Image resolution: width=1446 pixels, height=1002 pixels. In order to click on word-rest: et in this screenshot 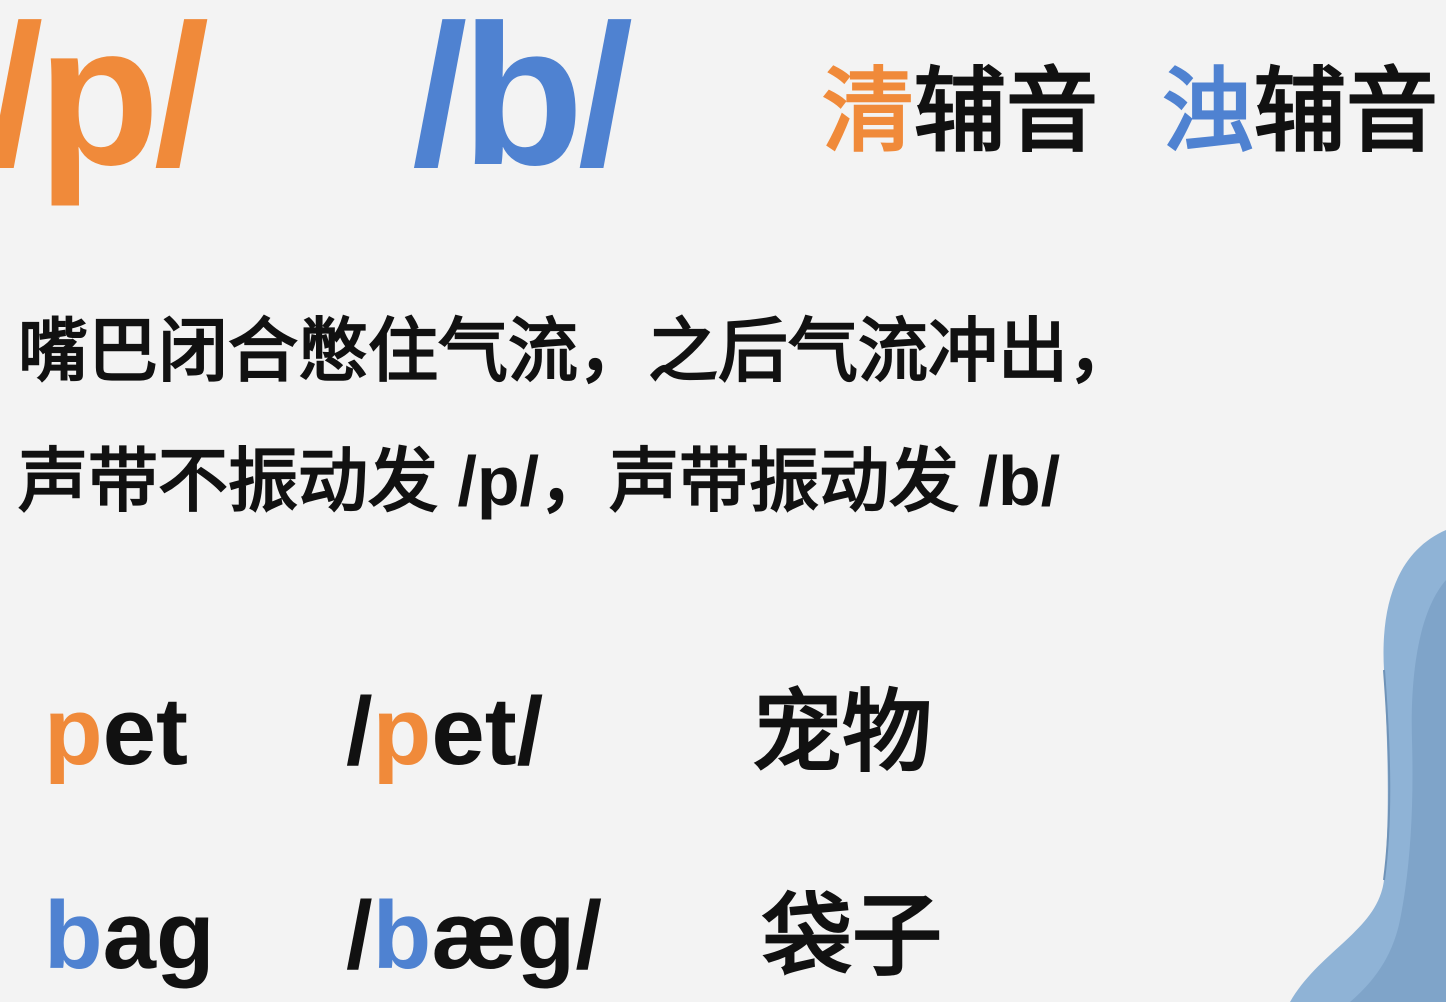, I will do `click(145, 731)`.